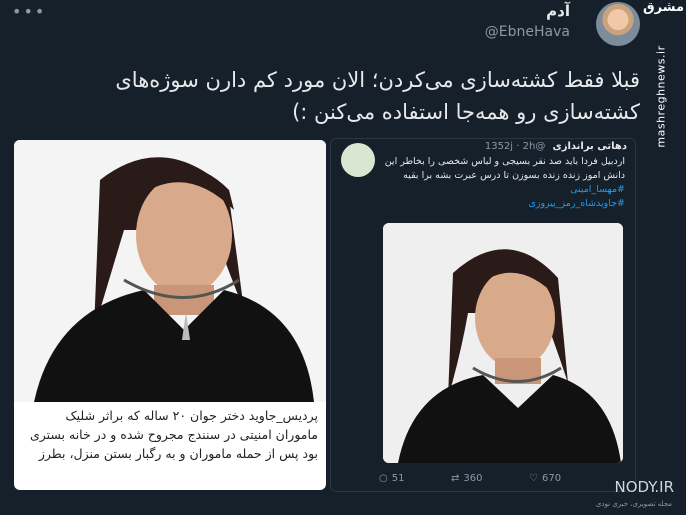  Describe the element at coordinates (663, 7) in the screenshot. I see `watermark-top: مشرق` at that location.